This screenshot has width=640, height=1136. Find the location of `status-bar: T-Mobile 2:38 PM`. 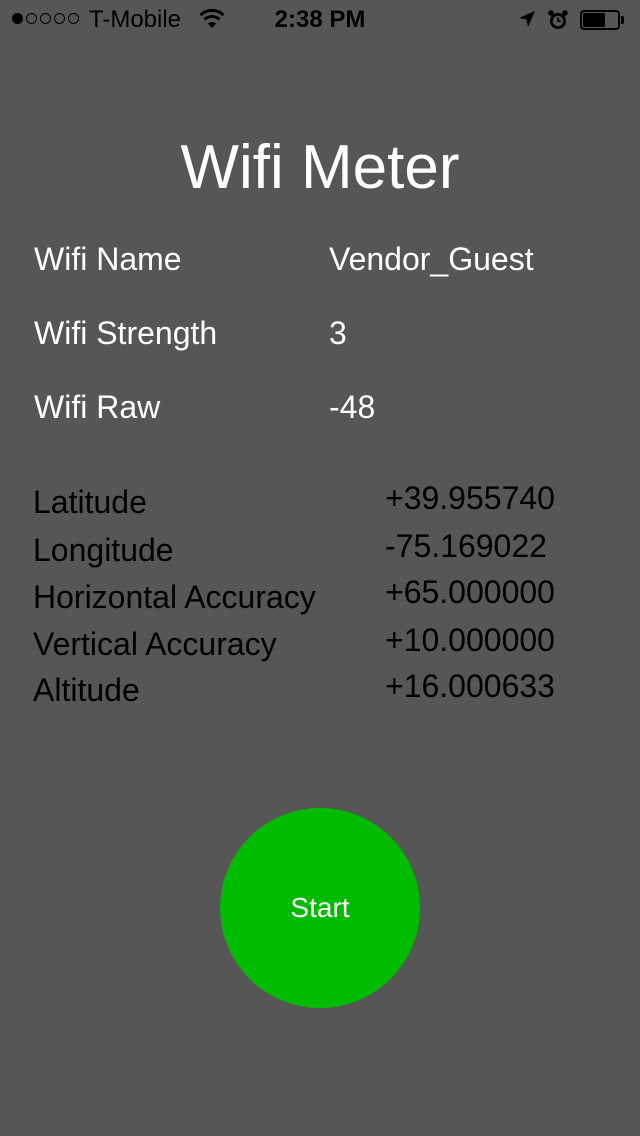

status-bar: T-Mobile 2:38 PM is located at coordinates (320, 20).